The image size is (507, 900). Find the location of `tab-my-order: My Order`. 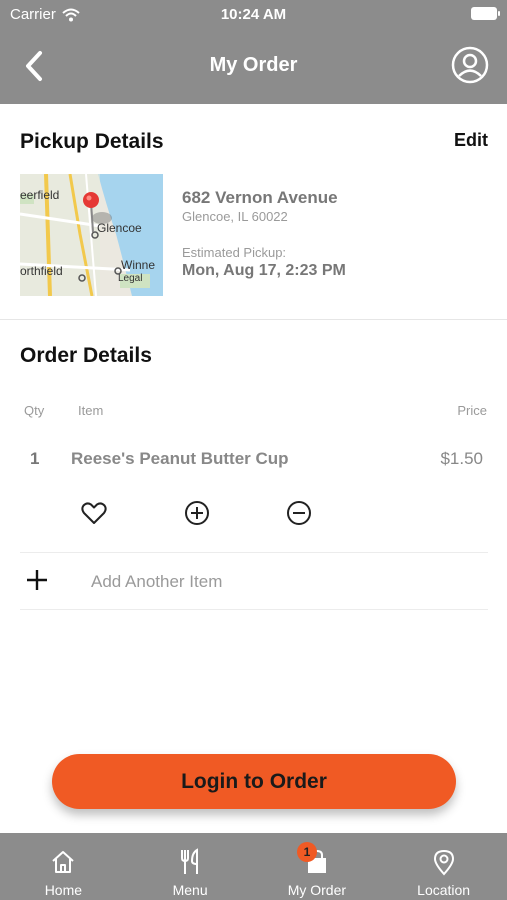

tab-my-order: My Order is located at coordinates (317, 866).